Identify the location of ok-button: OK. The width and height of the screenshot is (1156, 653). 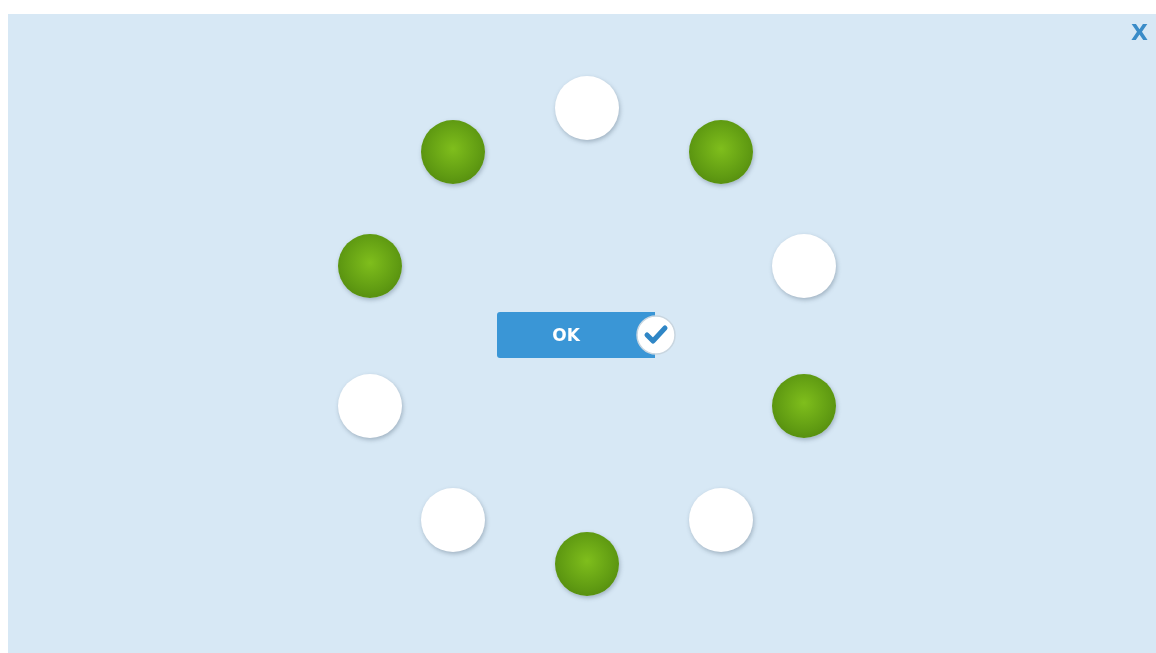
(587, 335).